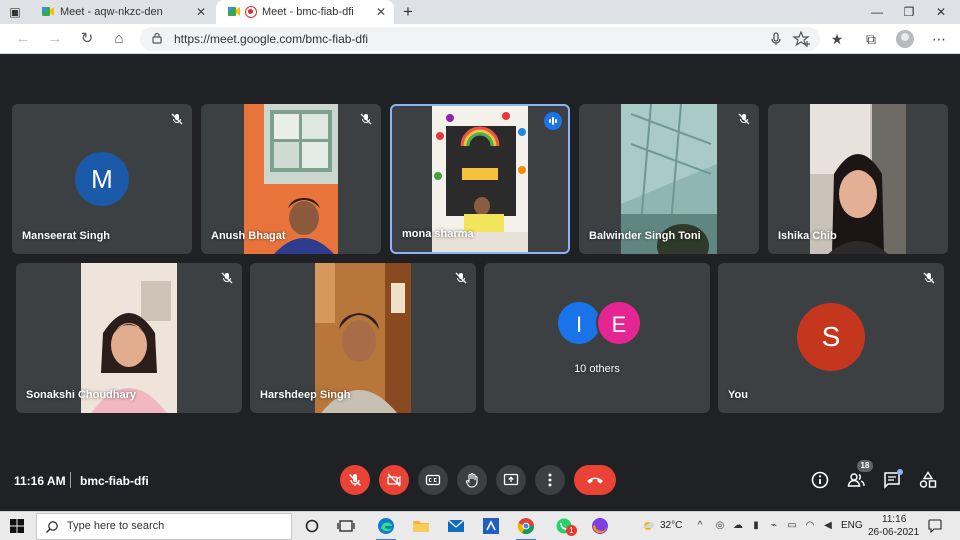  What do you see at coordinates (553, 121) in the screenshot?
I see `speaking-indicator-icon` at bounding box center [553, 121].